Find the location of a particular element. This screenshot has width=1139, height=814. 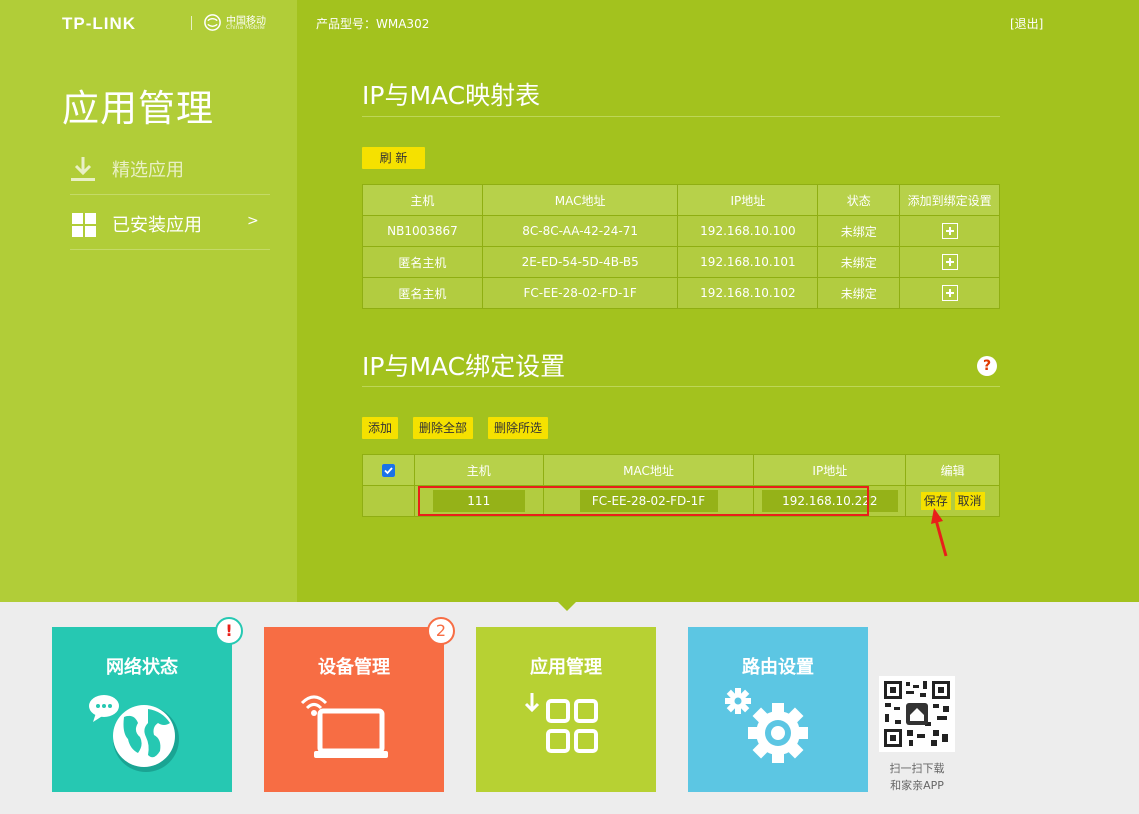

grid-icon is located at coordinates (84, 225).